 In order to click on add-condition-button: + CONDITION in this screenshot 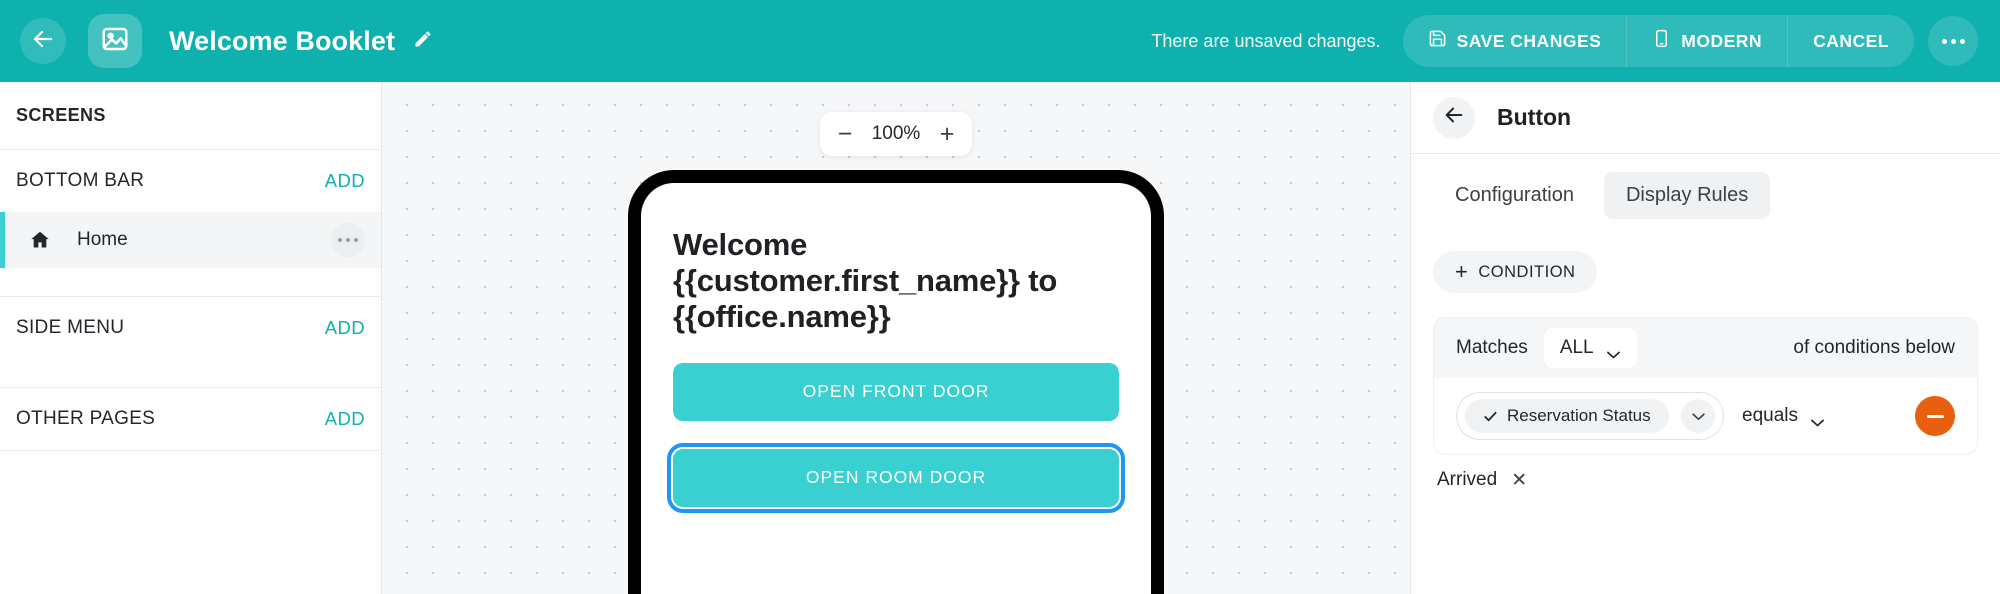, I will do `click(1515, 272)`.